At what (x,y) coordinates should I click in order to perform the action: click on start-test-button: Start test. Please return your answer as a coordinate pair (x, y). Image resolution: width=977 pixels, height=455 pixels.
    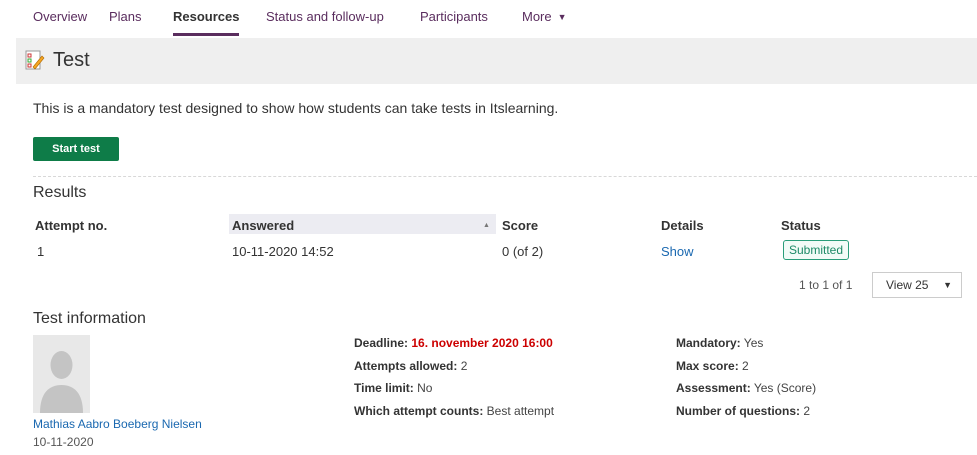
    Looking at the image, I should click on (76, 149).